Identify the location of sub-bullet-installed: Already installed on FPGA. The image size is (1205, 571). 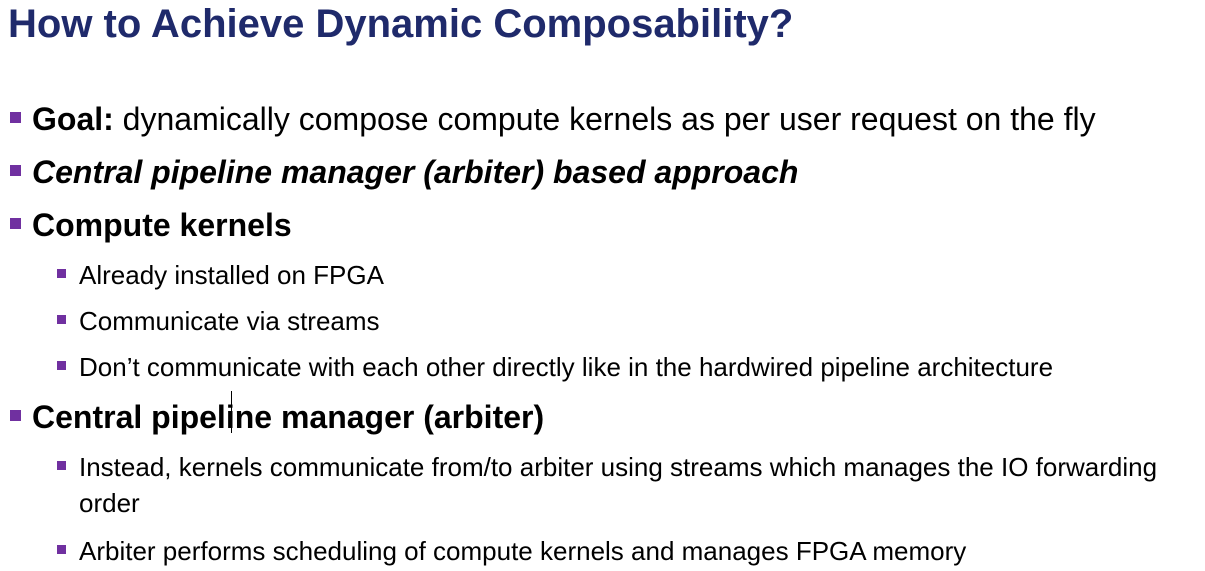
(220, 275).